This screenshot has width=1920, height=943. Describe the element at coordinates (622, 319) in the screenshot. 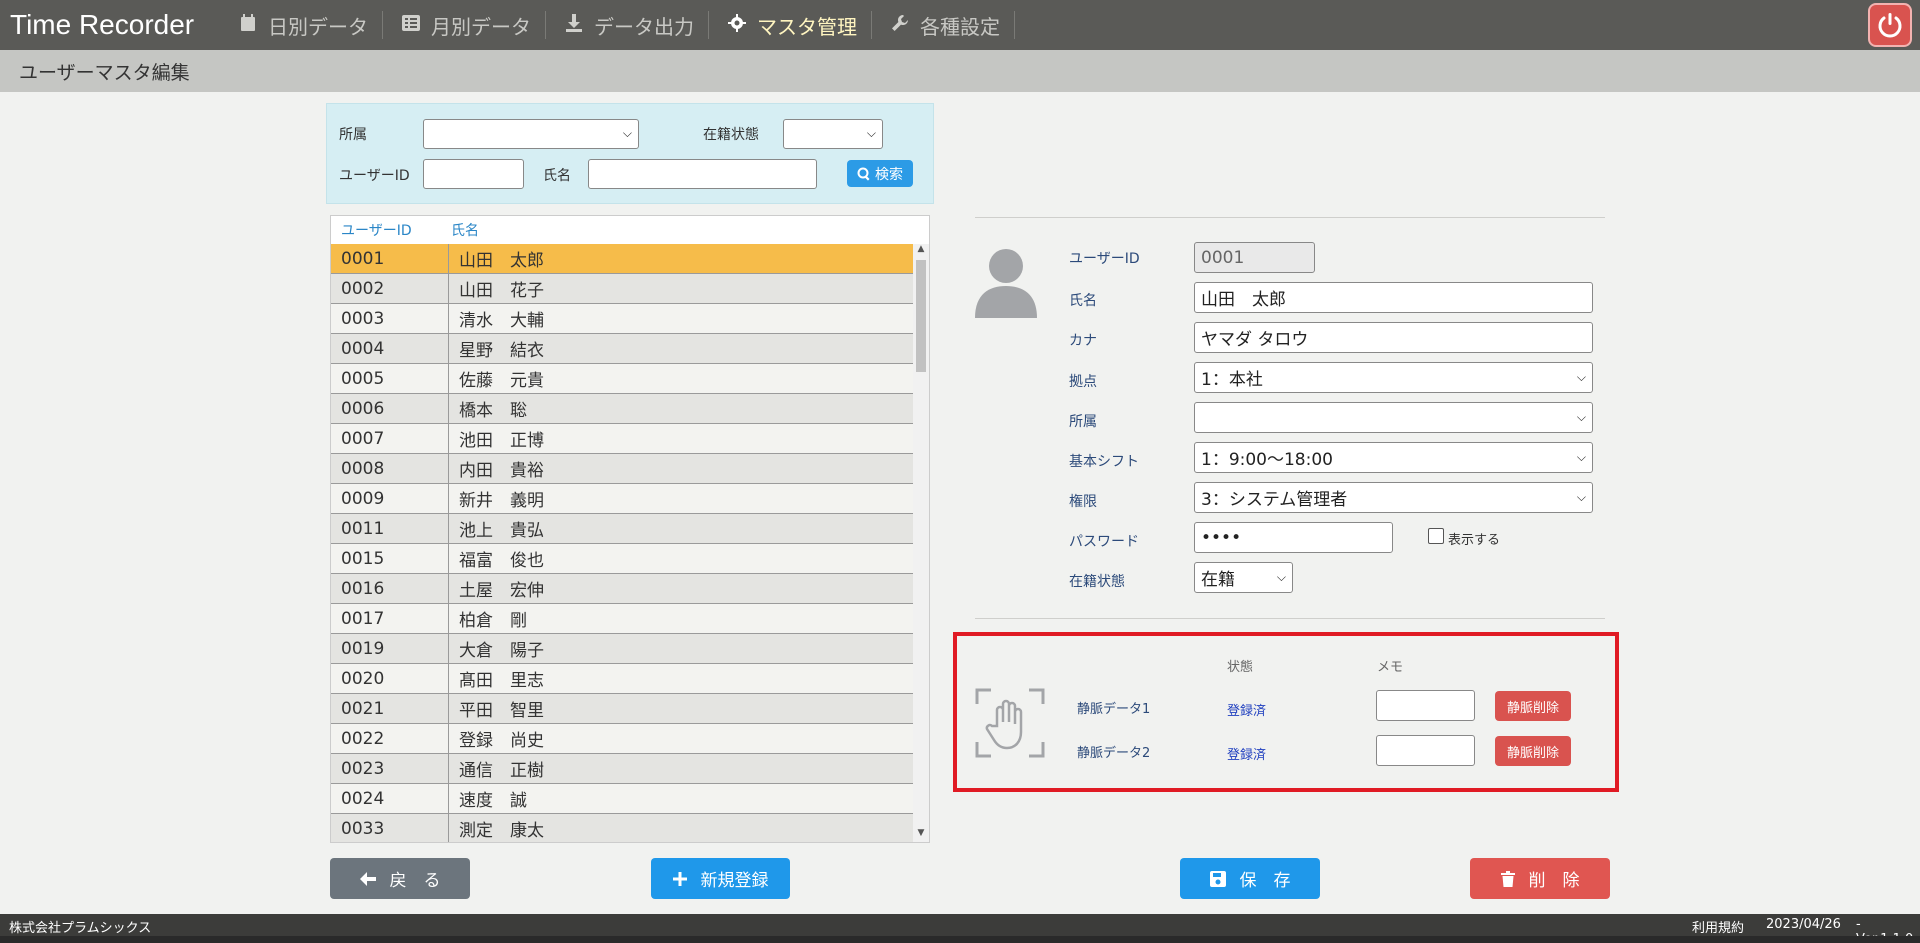

I see `table-row: 0003 清水 大輔` at that location.